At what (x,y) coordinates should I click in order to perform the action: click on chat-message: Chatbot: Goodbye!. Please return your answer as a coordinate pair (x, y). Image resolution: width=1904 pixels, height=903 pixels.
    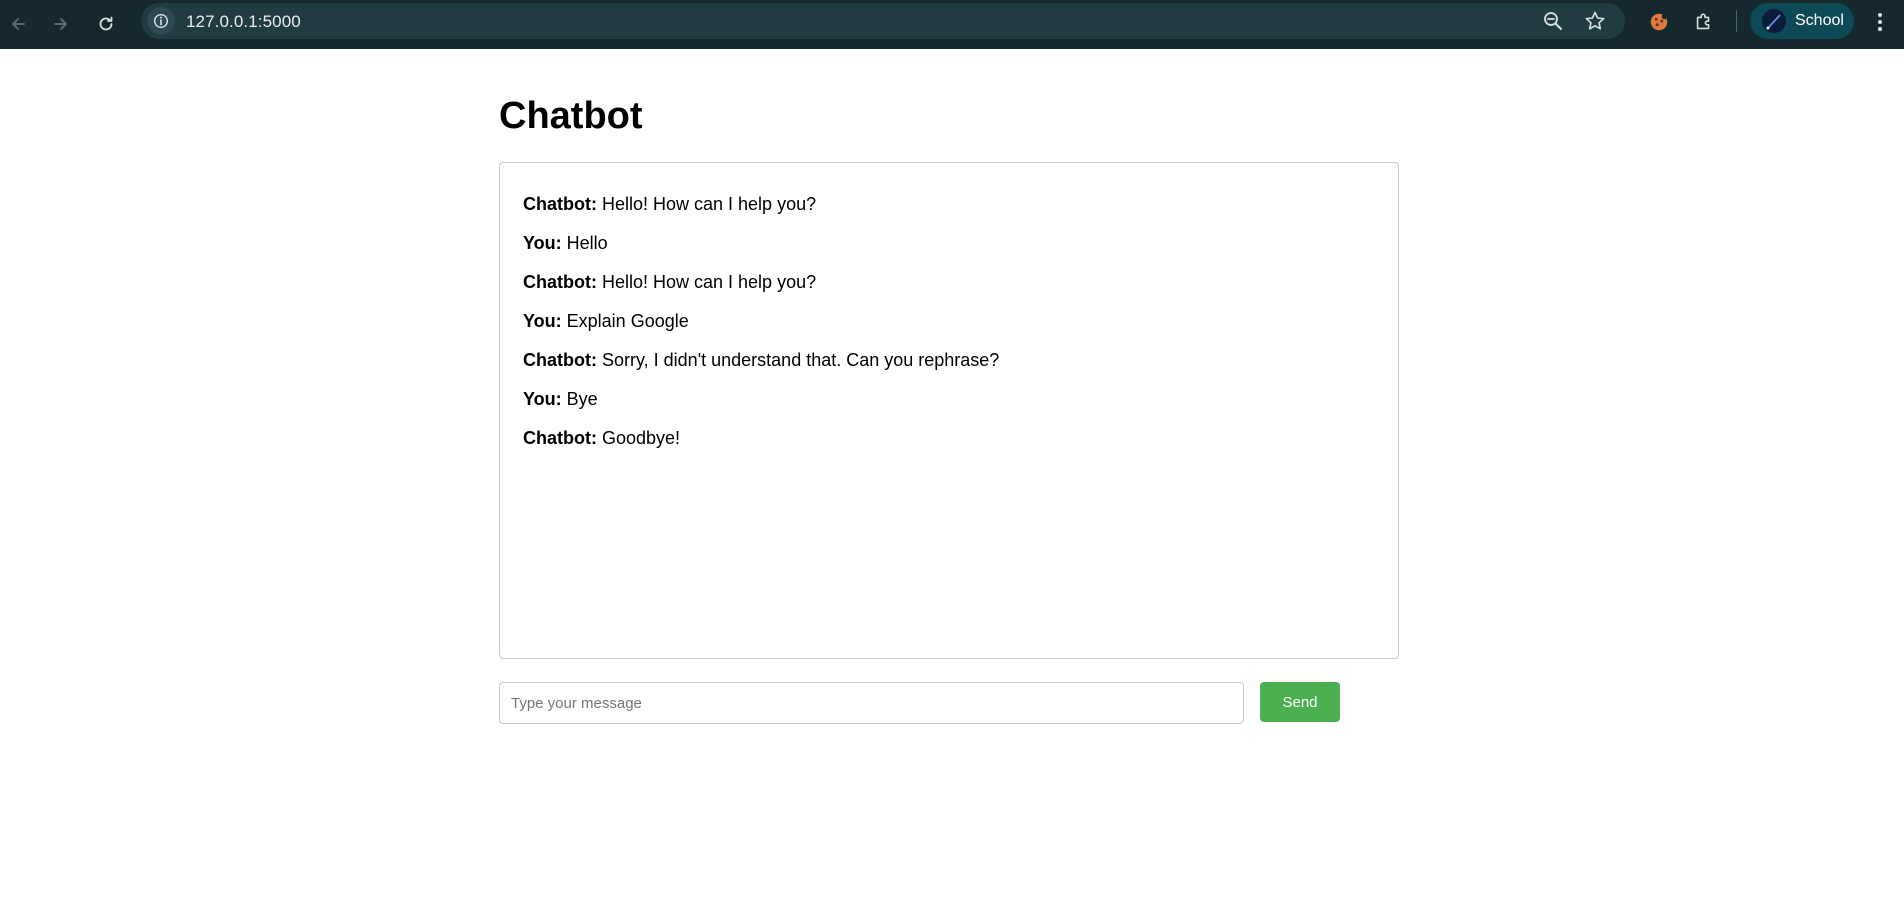
    Looking at the image, I should click on (949, 446).